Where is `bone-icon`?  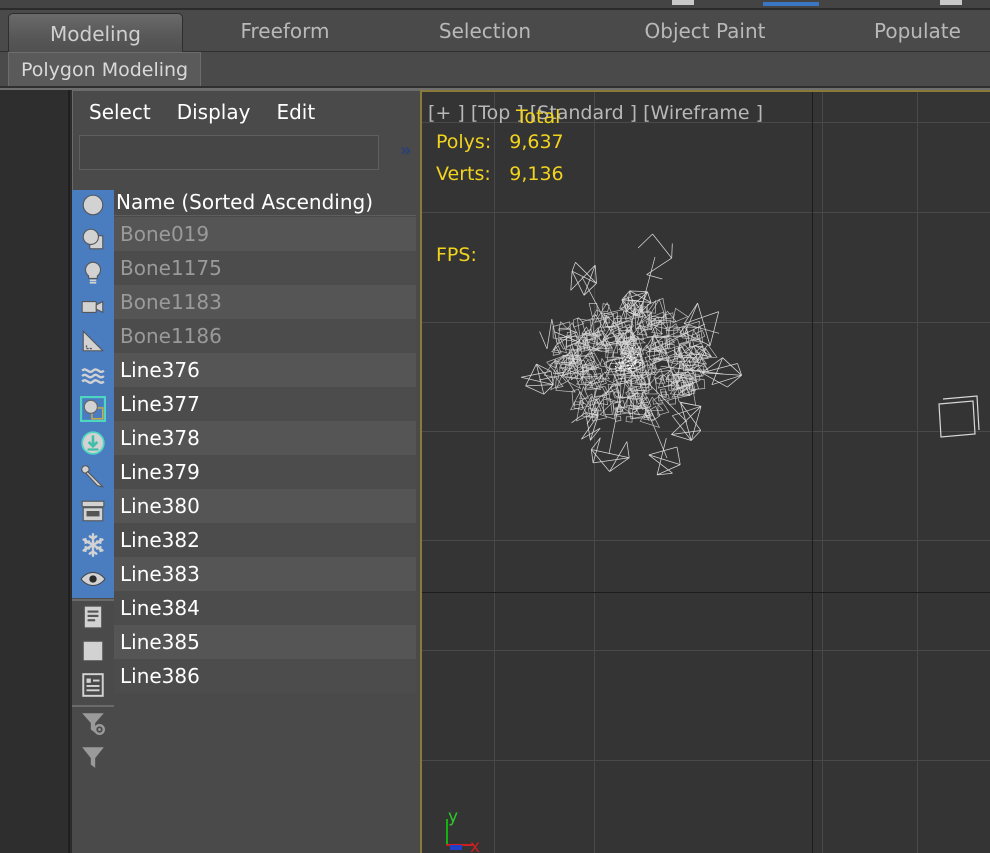
bone-icon is located at coordinates (93, 479).